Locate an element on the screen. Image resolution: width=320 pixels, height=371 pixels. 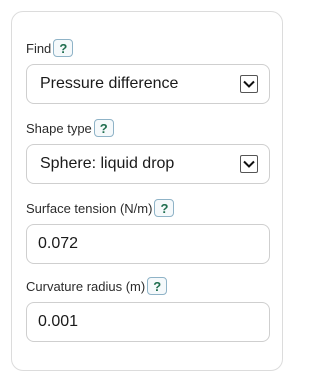
surface-tension-label: Surface tension (N/m) is located at coordinates (89, 208).